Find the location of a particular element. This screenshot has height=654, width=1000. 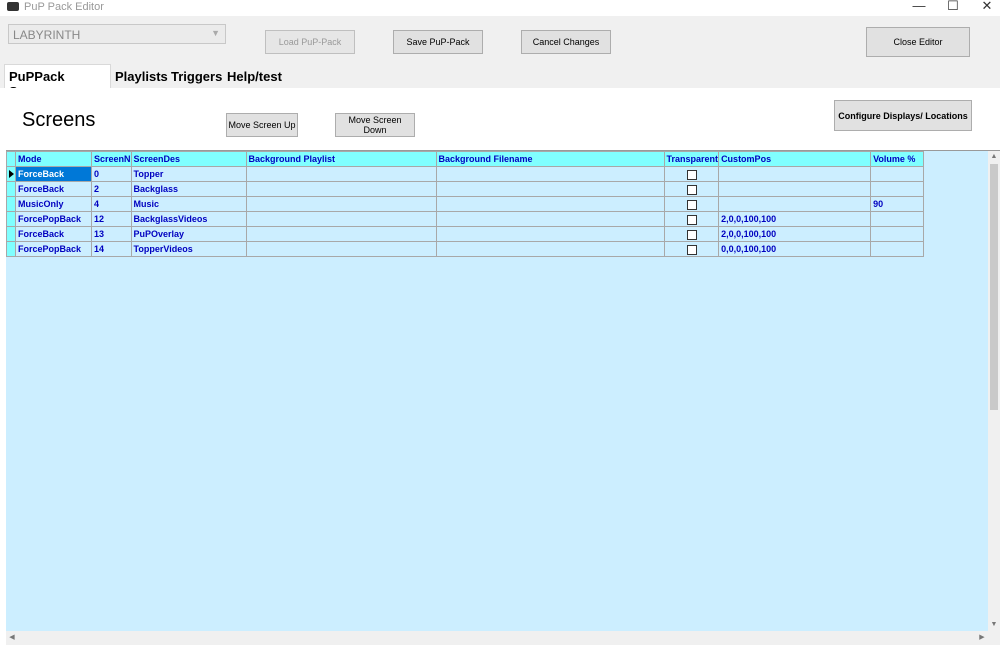

cell-desc: Topper is located at coordinates (188, 174).